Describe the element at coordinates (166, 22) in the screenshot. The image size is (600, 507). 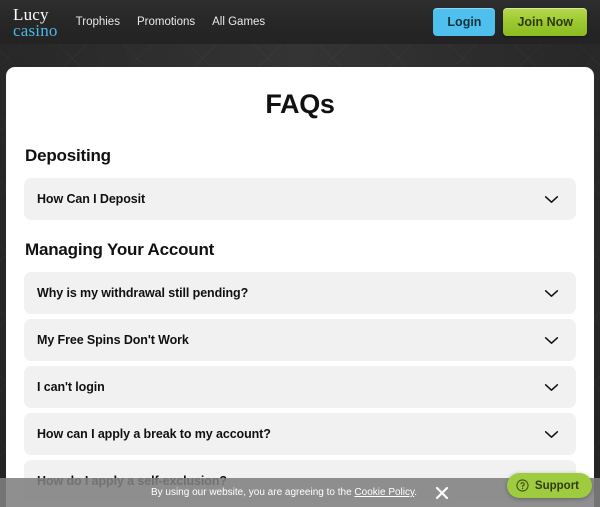
I see `nav-item-promotions: Promotions` at that location.